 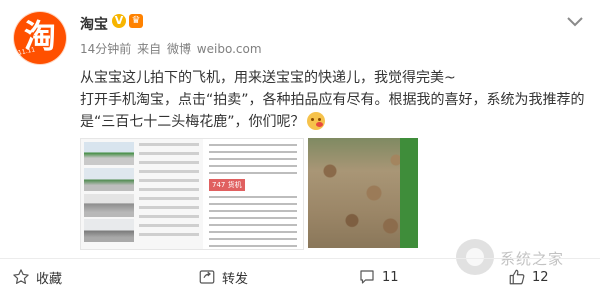 I want to click on comment-count: 11, so click(x=390, y=277).